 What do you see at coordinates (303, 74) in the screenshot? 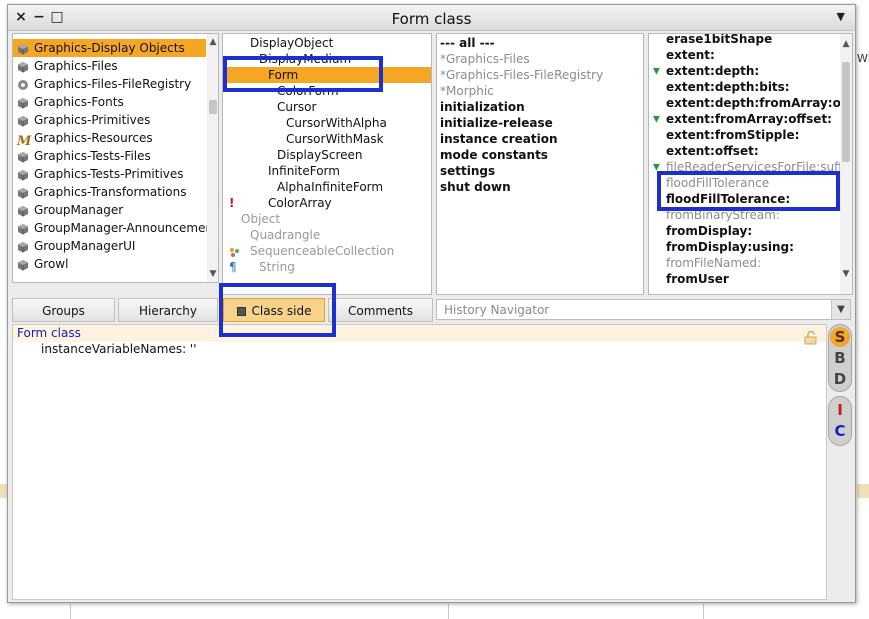
I see `highlight-box-form` at bounding box center [303, 74].